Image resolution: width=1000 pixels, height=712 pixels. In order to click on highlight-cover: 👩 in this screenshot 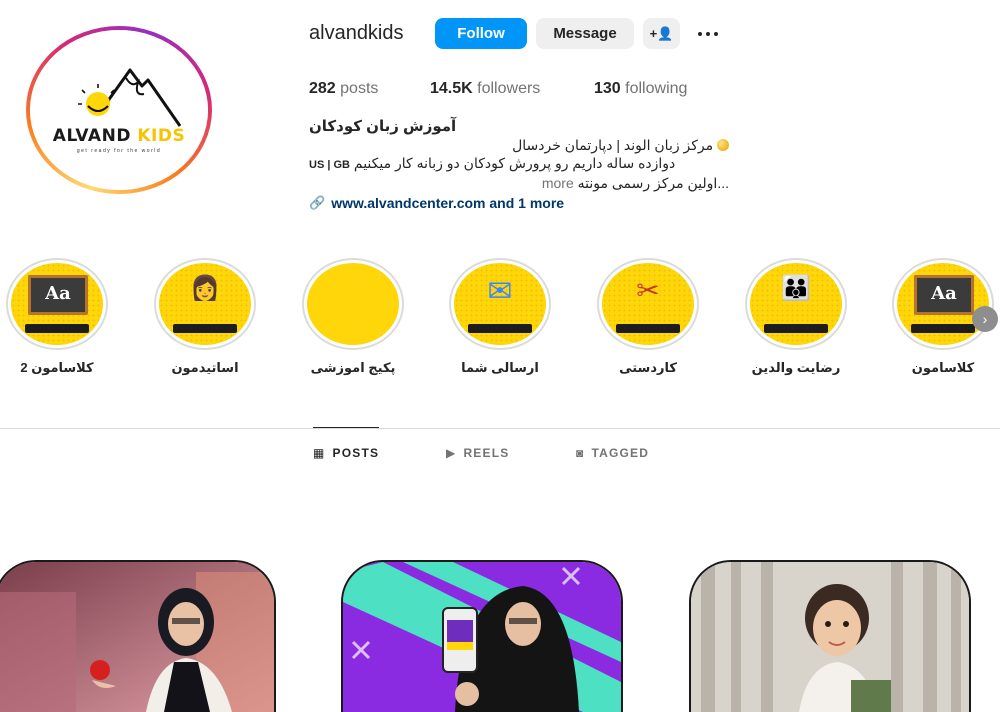, I will do `click(205, 304)`.